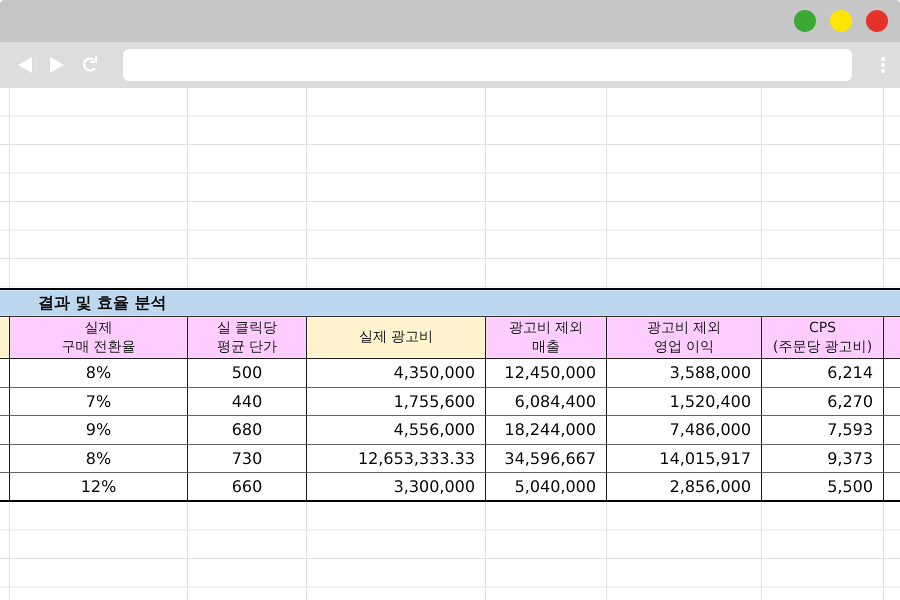 This screenshot has height=600, width=900. I want to click on table-cell: 12,450,000, so click(546, 373).